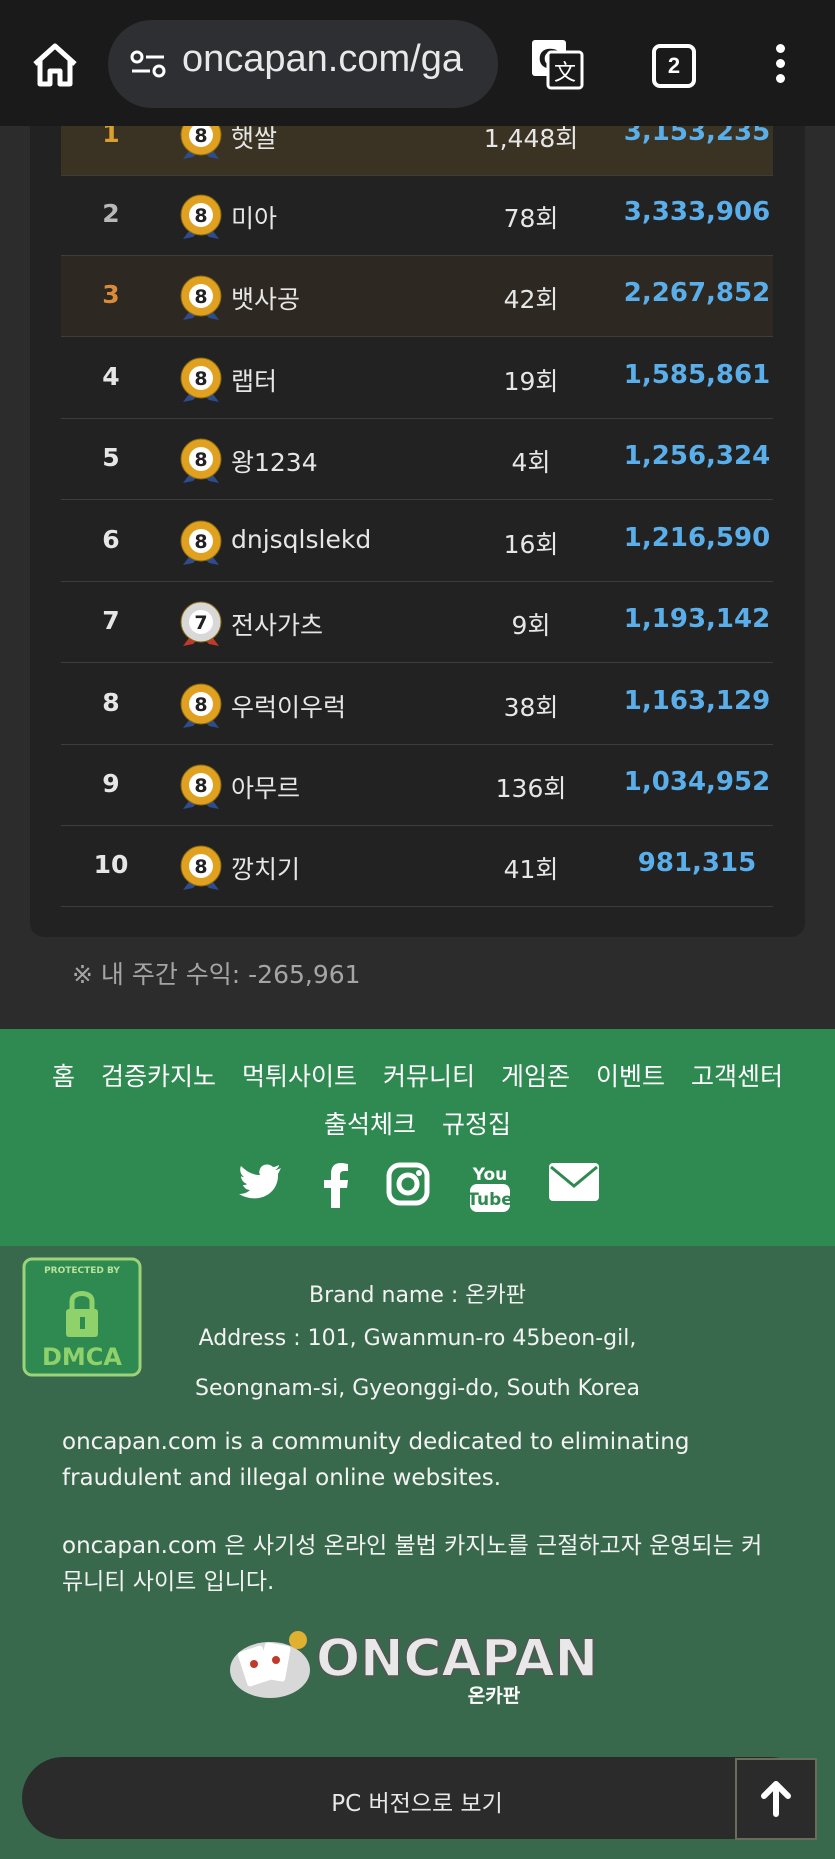 The height and width of the screenshot is (1859, 835). Describe the element at coordinates (417, 1388) in the screenshot. I see `address-line-2: Seongnam-si, Gyeonggi-do, South Korea` at that location.